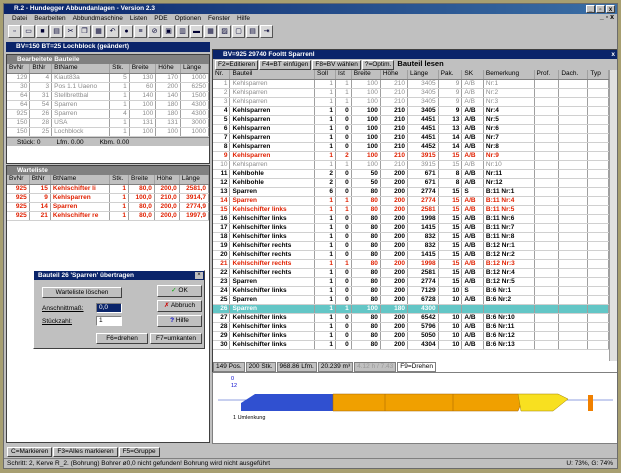 This screenshot has width=621, height=473. I want to click on part-row: 26 Sparren 1 1 100 180 4300, so click(411, 309).